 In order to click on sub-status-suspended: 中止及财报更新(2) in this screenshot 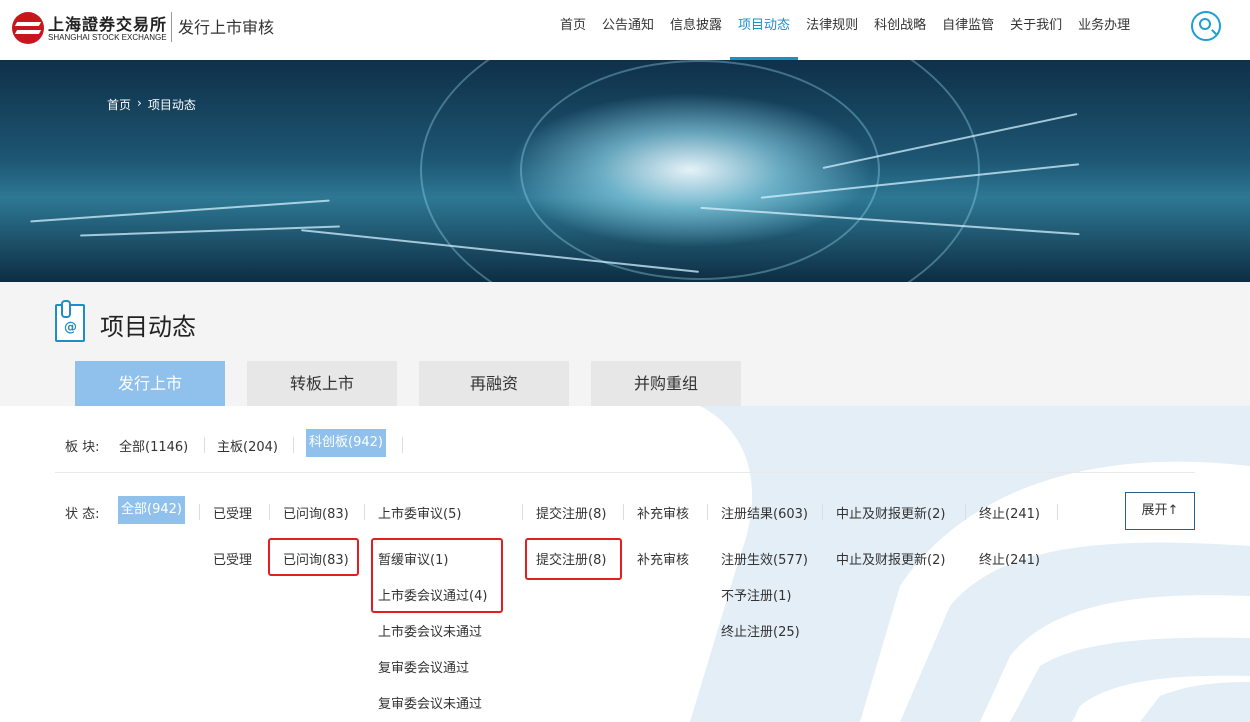, I will do `click(890, 558)`.